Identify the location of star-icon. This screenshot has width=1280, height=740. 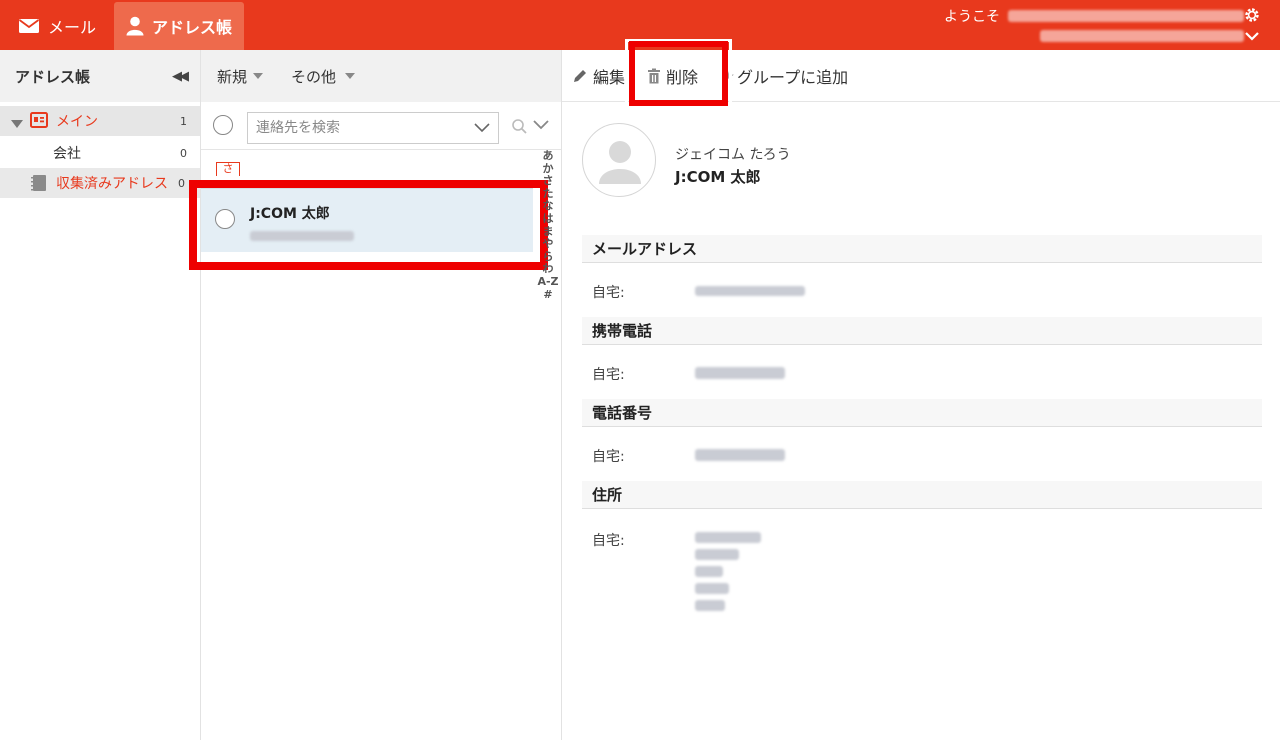
(729, 75).